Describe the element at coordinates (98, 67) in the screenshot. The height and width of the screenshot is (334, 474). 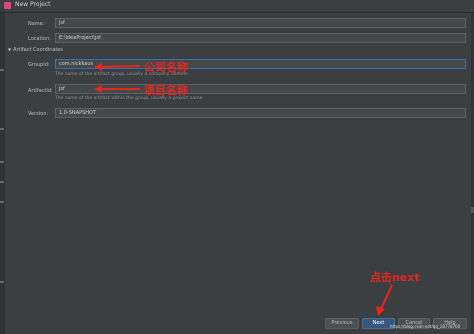
I see `groupid-arrowhead` at that location.